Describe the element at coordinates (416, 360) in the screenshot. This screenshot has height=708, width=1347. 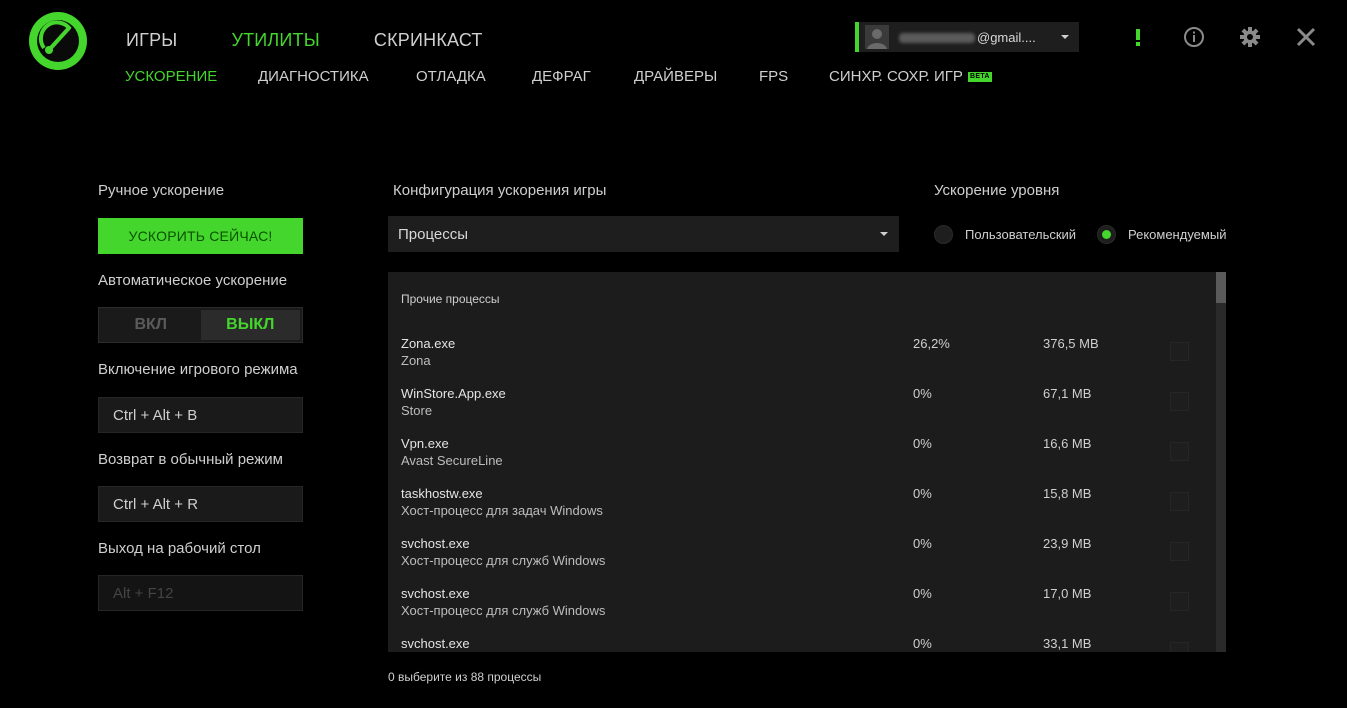
I see `process-desc: Zona` at that location.